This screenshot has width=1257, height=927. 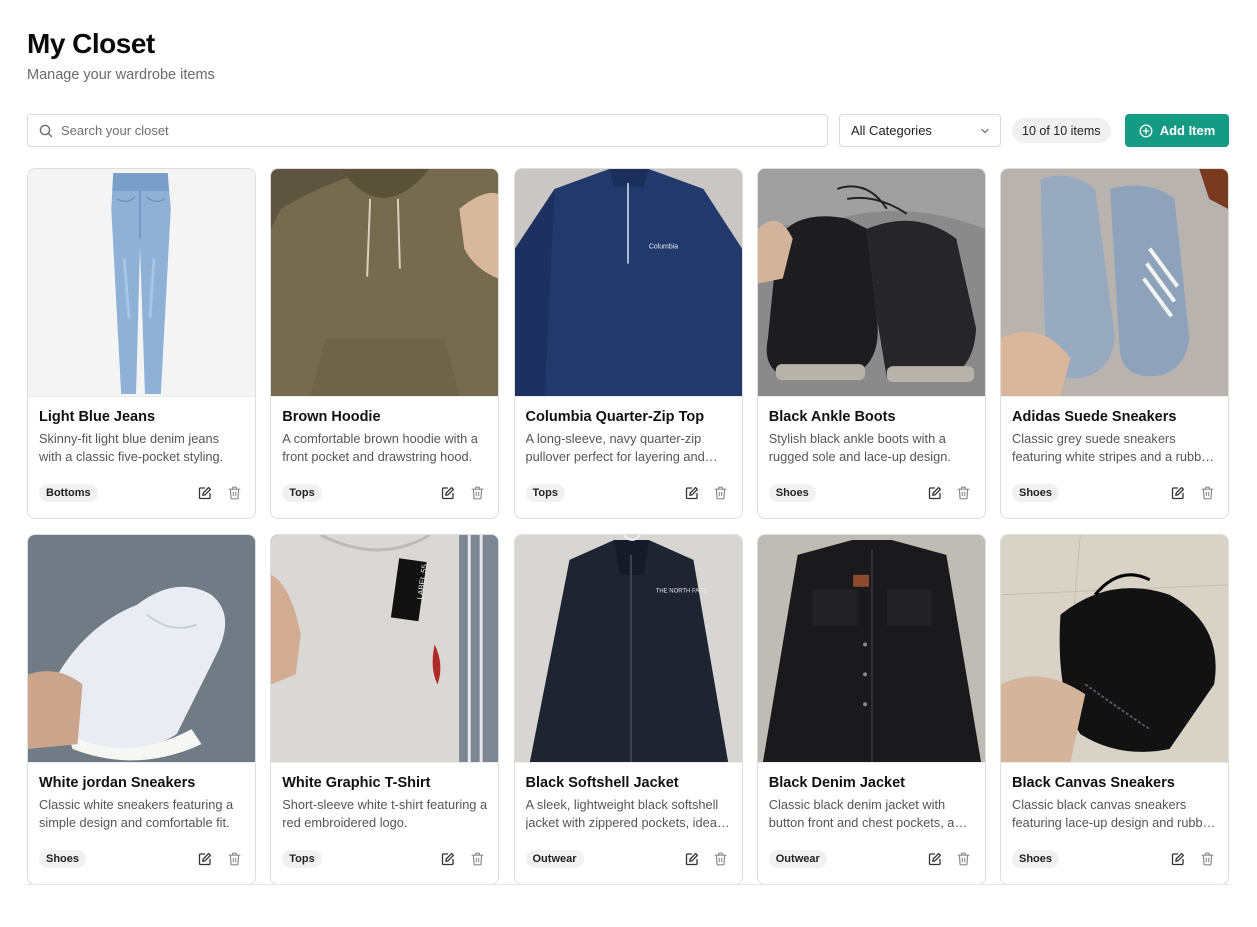 I want to click on item-name: Light Blue Jeans, so click(x=97, y=417).